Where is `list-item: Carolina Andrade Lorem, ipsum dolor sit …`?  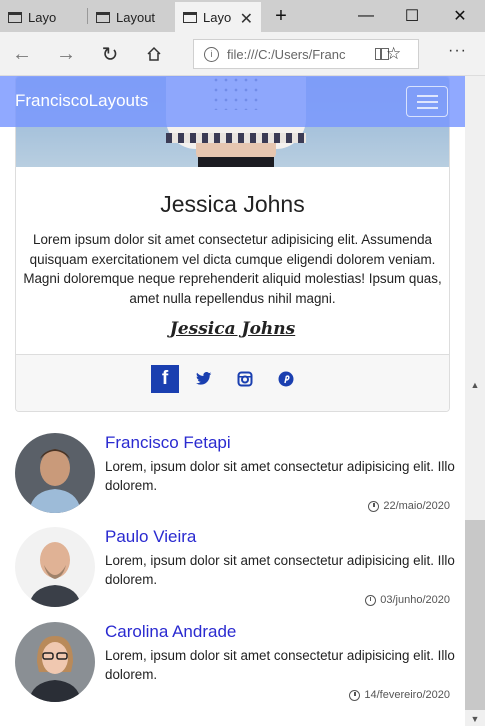
list-item: Carolina Andrade Lorem, ipsum dolor sit … is located at coordinates (235, 667).